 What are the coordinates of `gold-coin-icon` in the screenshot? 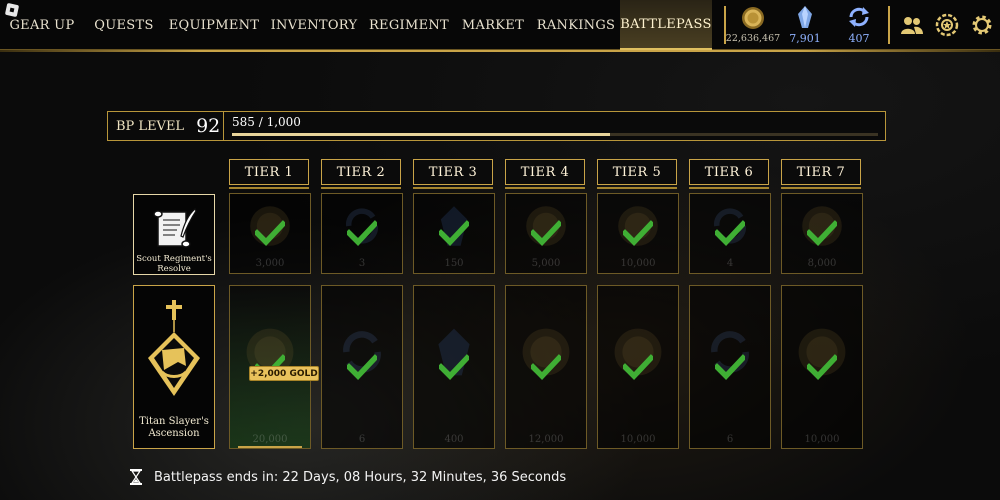 It's located at (753, 18).